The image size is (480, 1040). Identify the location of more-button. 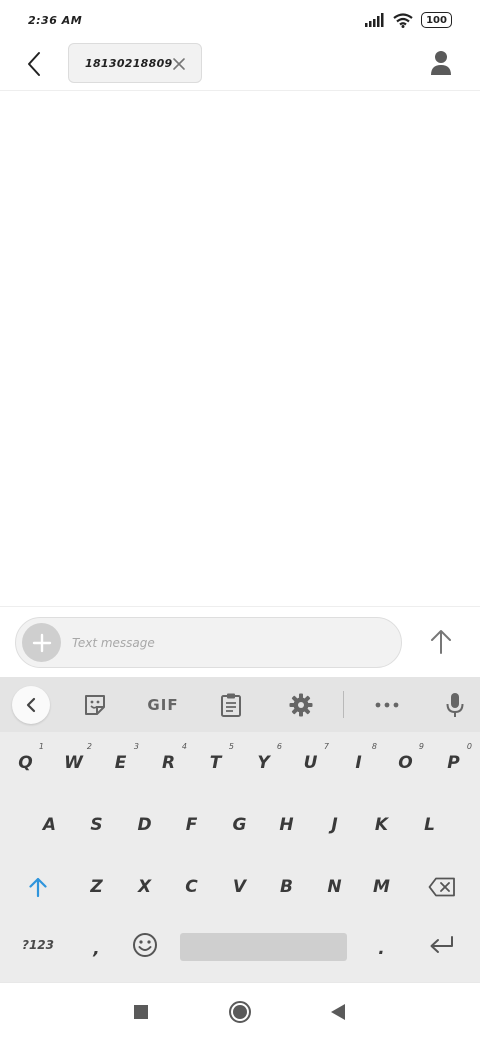
(387, 705).